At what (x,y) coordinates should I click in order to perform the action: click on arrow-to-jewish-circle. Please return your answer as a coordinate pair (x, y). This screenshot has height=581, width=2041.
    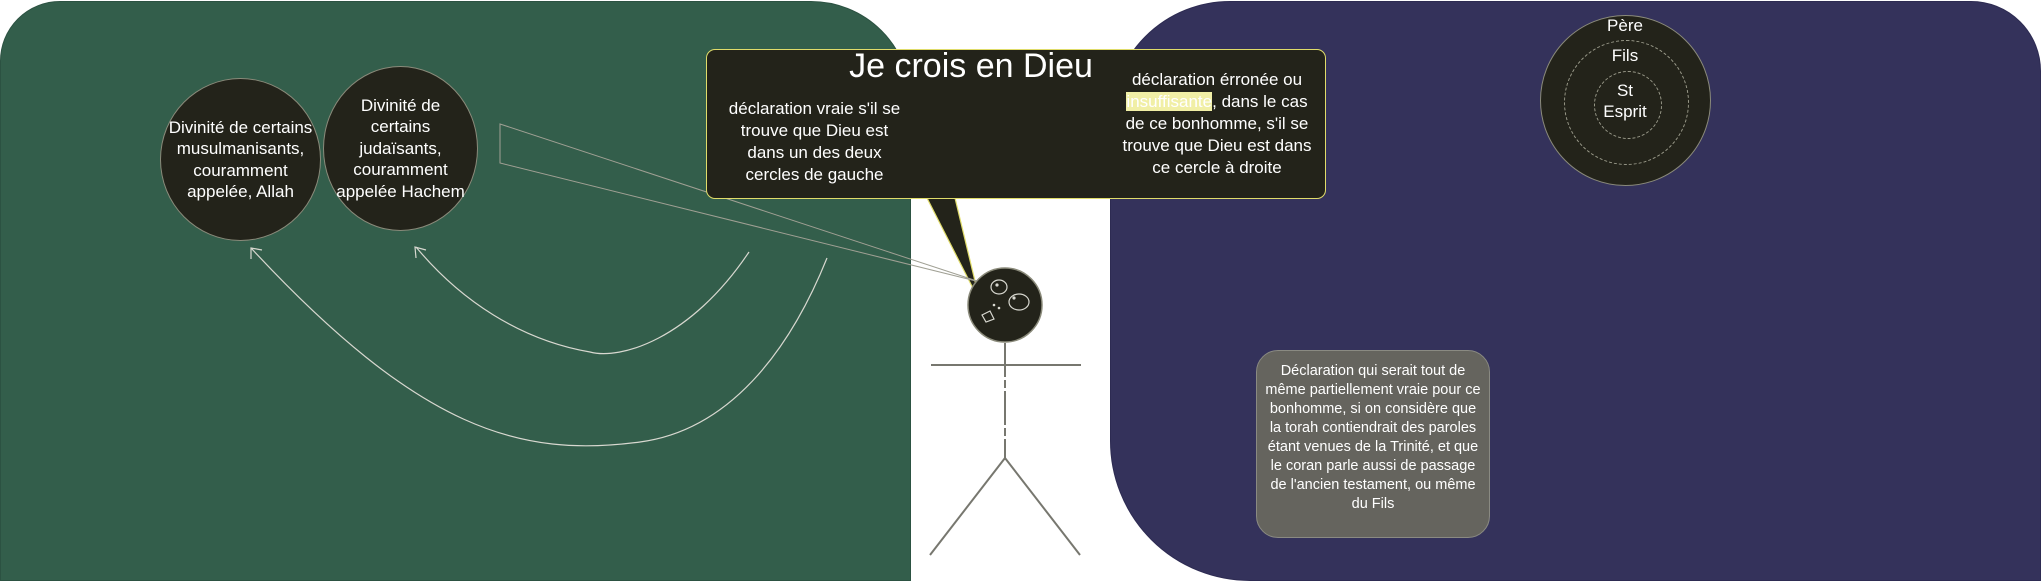
    Looking at the image, I should click on (582, 300).